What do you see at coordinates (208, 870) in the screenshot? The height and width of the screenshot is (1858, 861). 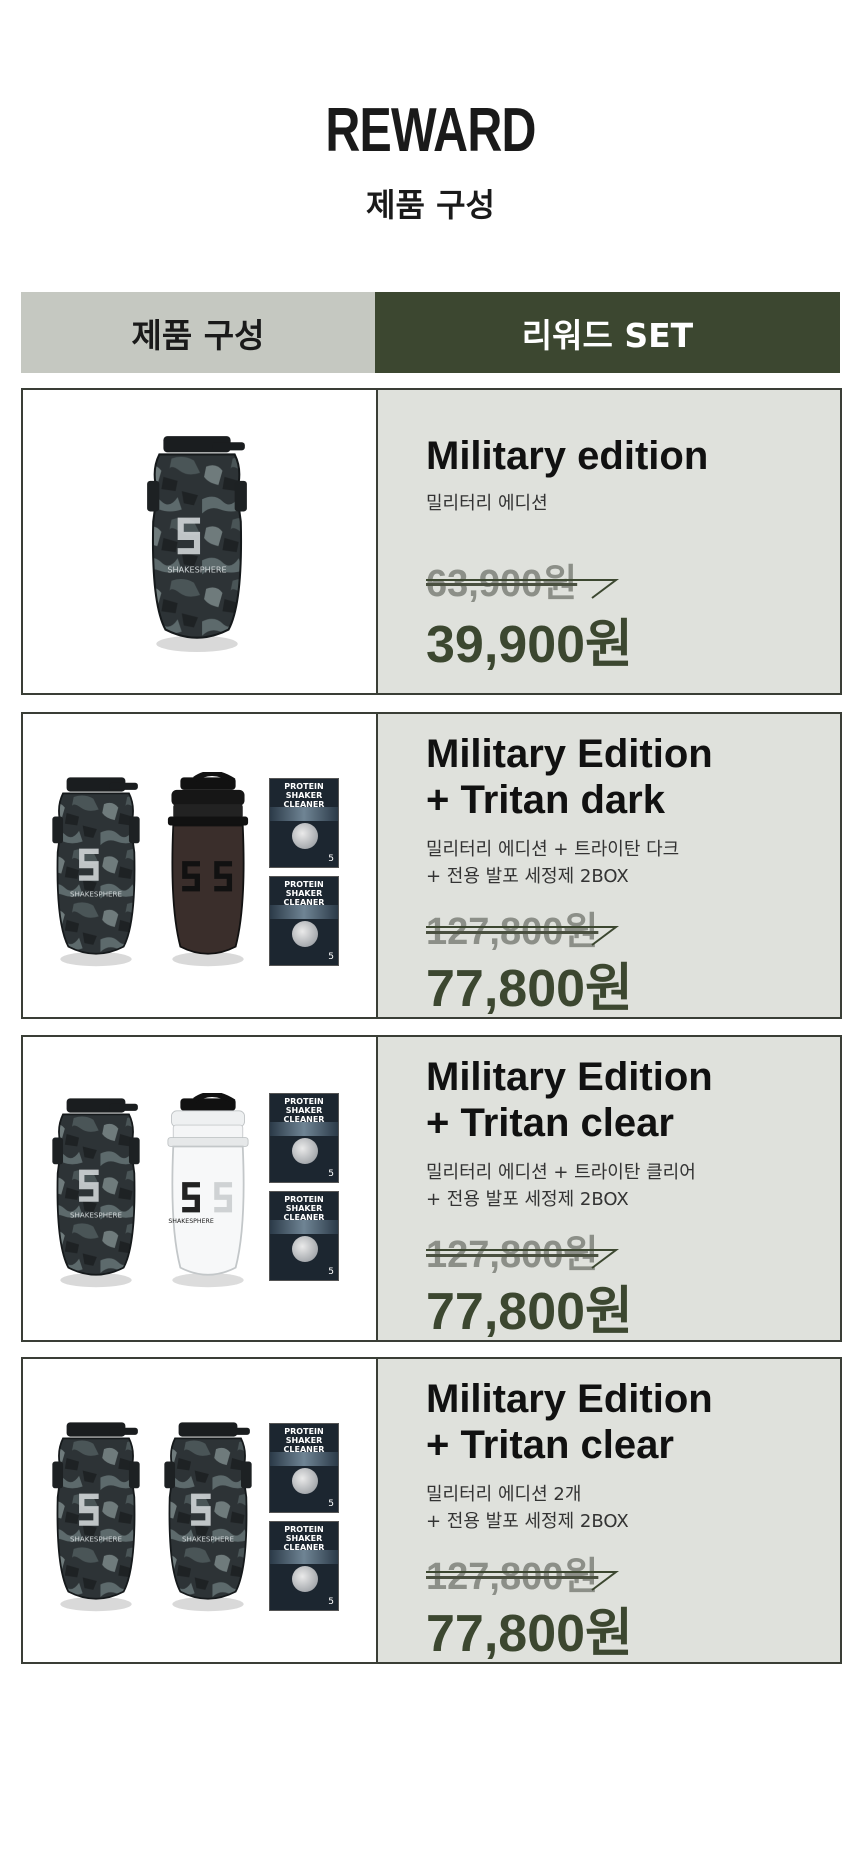 I see `dark-tritan-bottle-image` at bounding box center [208, 870].